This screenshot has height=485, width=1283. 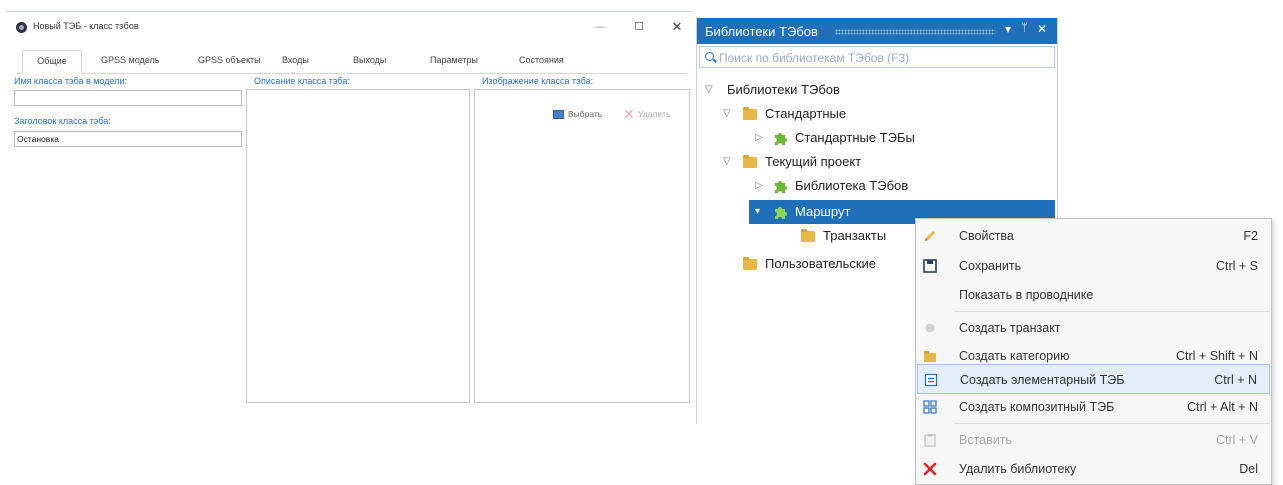 I want to click on menu-item-properties: Свойства F2, so click(x=1093, y=236).